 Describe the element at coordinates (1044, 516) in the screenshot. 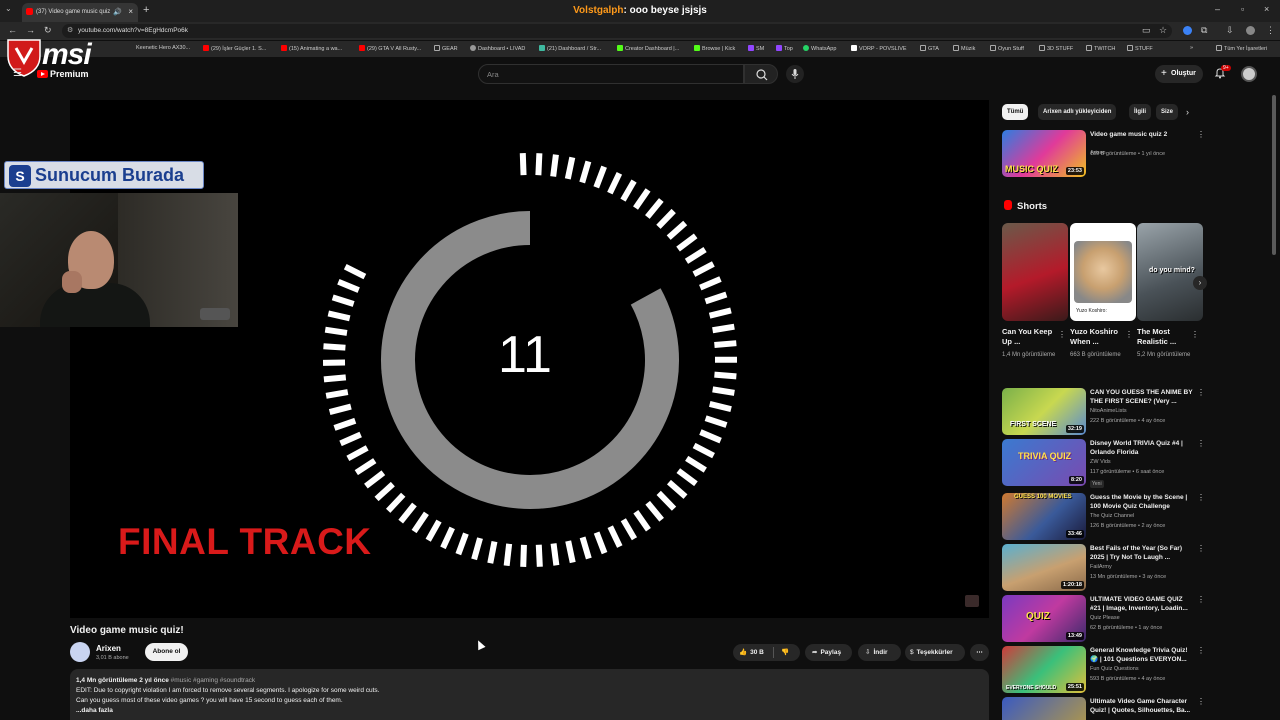

I see `video-thumbnail: GUESS 100 MOVIES 33:46` at that location.